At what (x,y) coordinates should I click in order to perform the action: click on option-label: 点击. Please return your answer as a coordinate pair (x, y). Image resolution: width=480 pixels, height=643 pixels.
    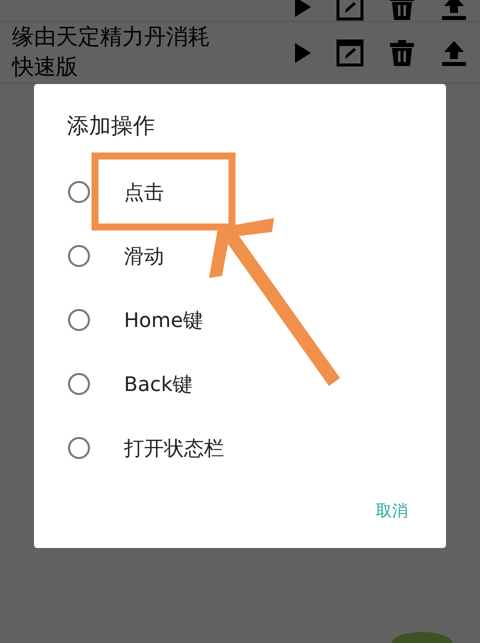
    Looking at the image, I should click on (144, 192).